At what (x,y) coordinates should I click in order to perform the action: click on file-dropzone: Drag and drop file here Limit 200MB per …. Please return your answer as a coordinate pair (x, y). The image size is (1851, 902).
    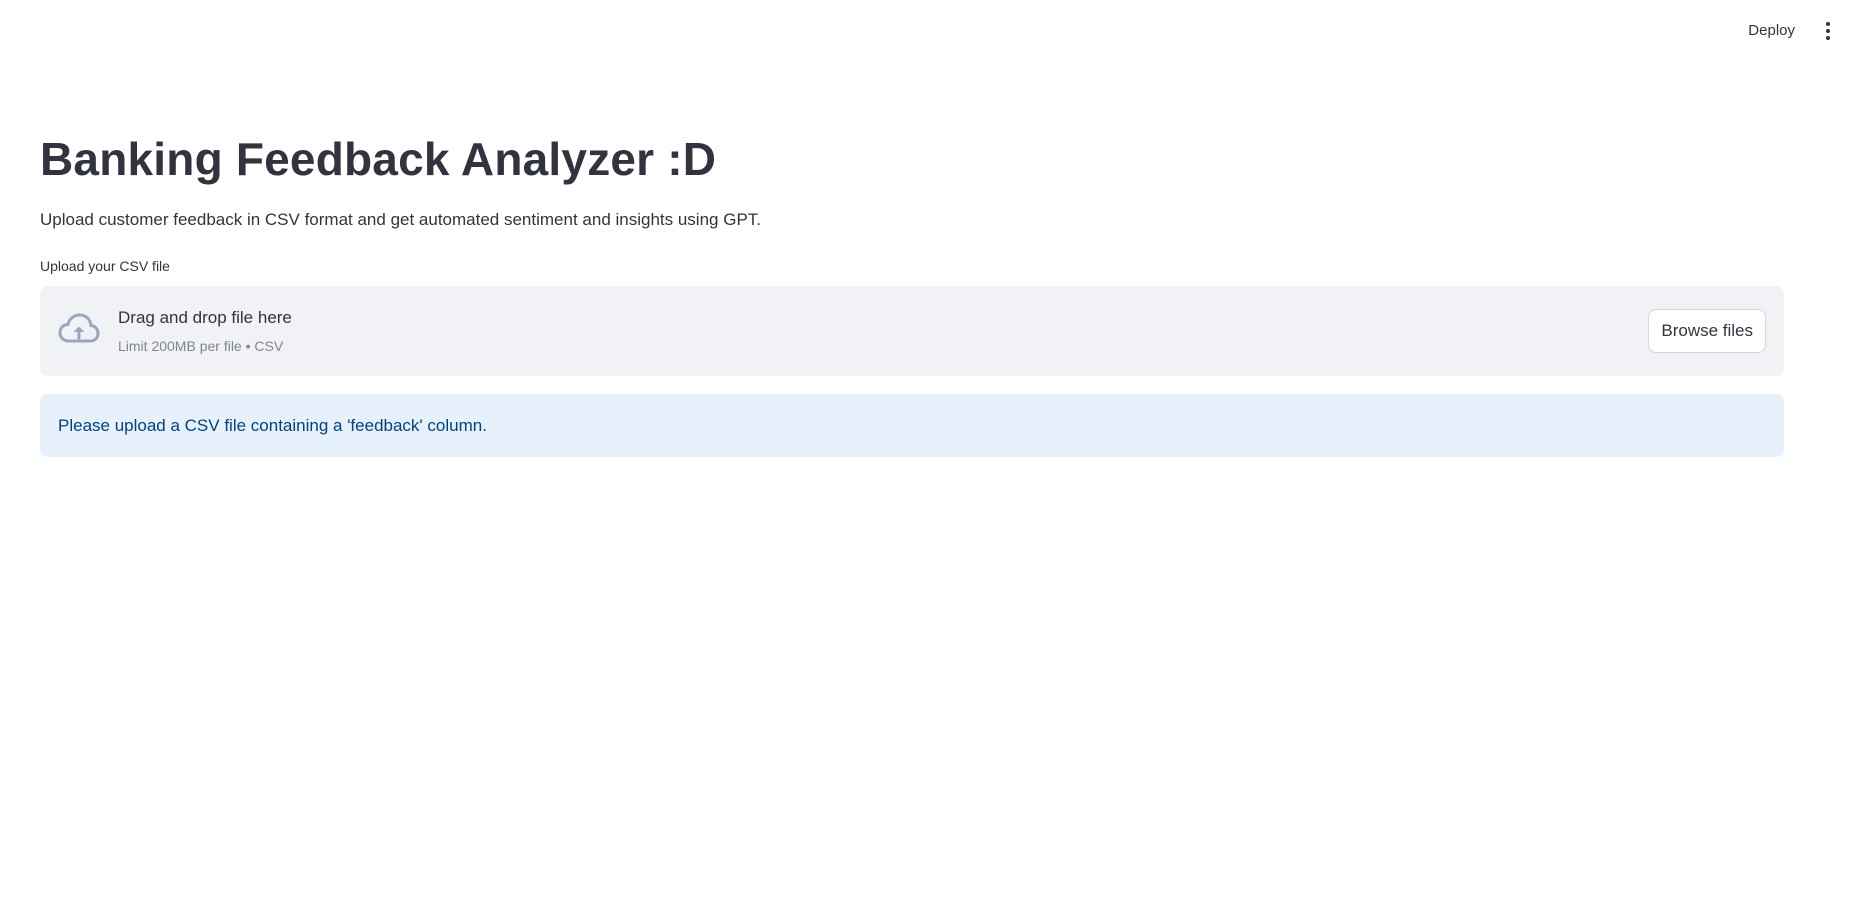
    Looking at the image, I should click on (912, 331).